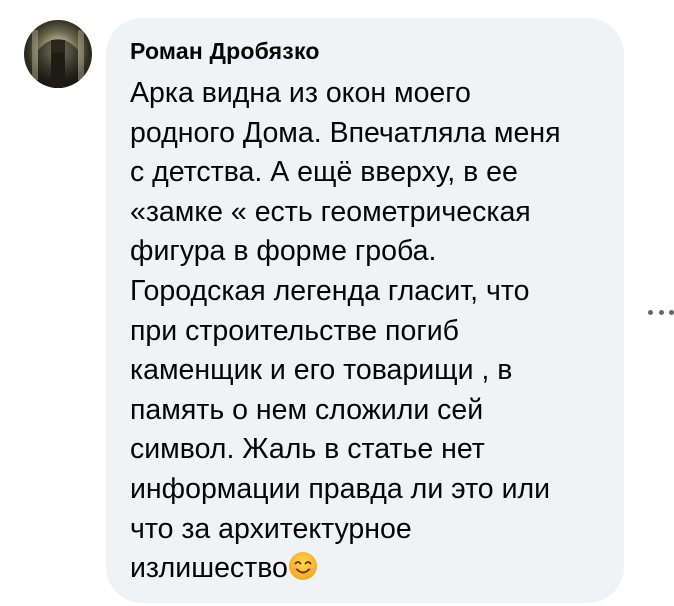 This screenshot has height=606, width=674. What do you see at coordinates (300, 93) in the screenshot?
I see `comment-line: Арка видна из окон моего` at bounding box center [300, 93].